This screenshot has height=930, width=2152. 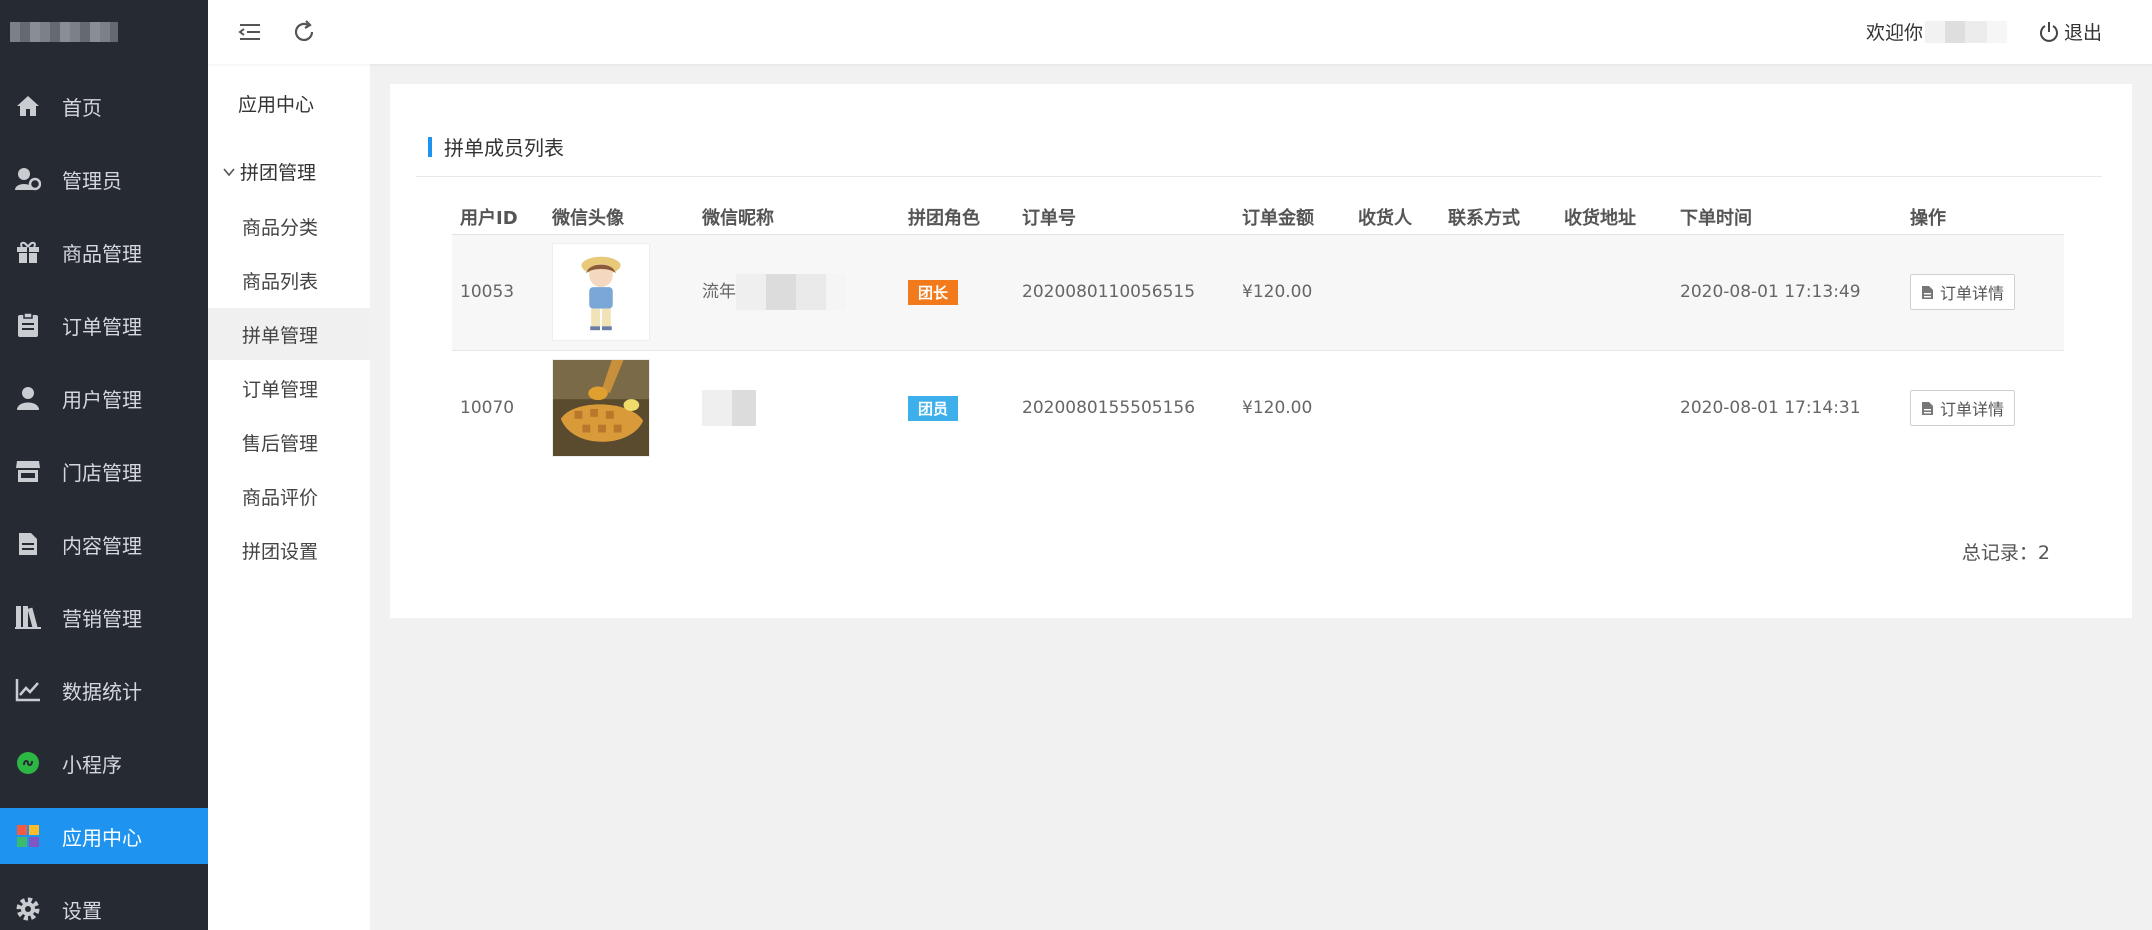 I want to click on sidebar-item-label: 小程序, so click(x=92, y=764).